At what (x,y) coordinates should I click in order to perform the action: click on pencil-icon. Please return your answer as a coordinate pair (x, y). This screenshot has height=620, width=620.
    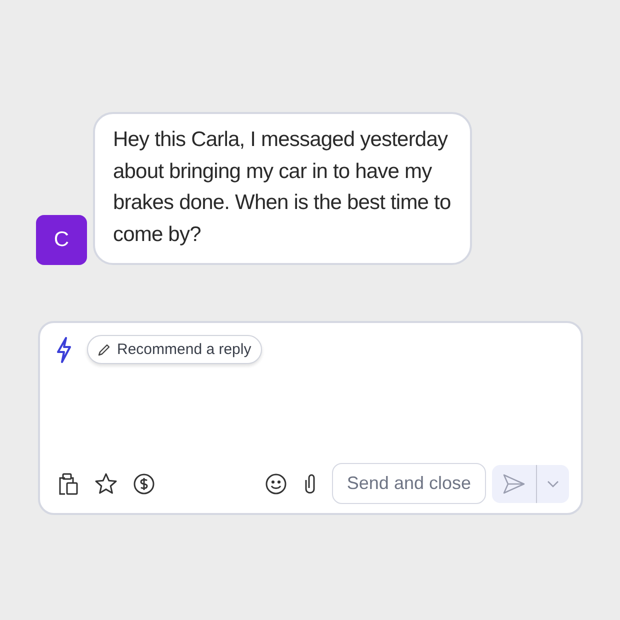
    Looking at the image, I should click on (104, 349).